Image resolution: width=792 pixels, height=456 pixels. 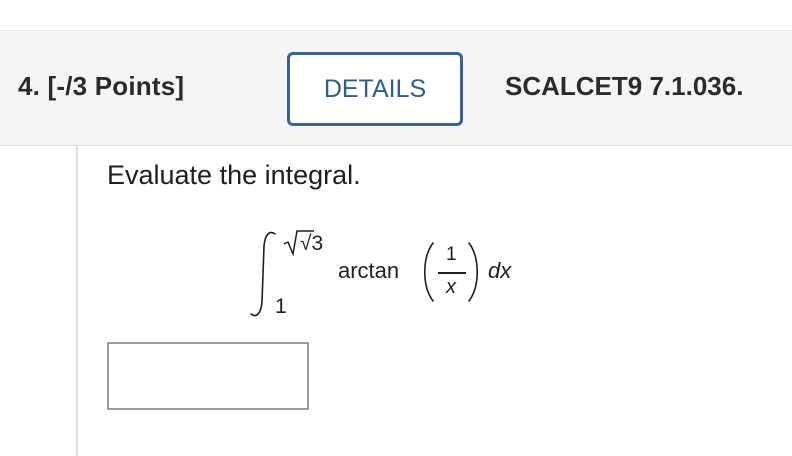 What do you see at coordinates (473, 272) in the screenshot?
I see `right-paren-icon` at bounding box center [473, 272].